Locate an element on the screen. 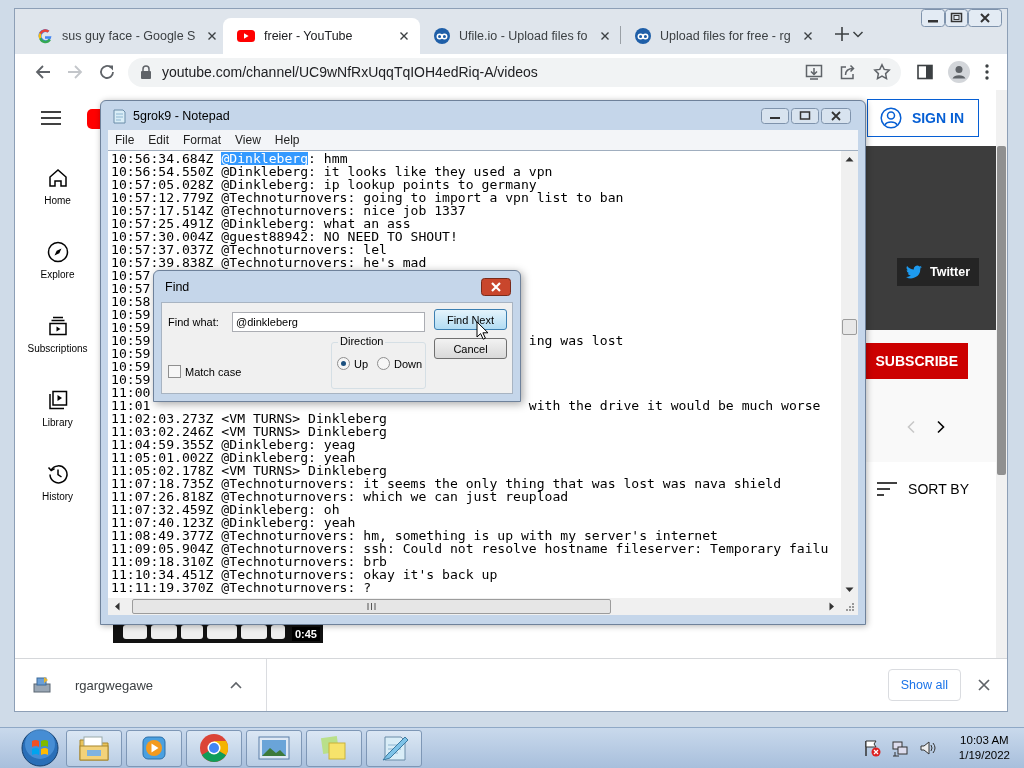 This screenshot has height=768, width=1024. profile-icon is located at coordinates (959, 72).